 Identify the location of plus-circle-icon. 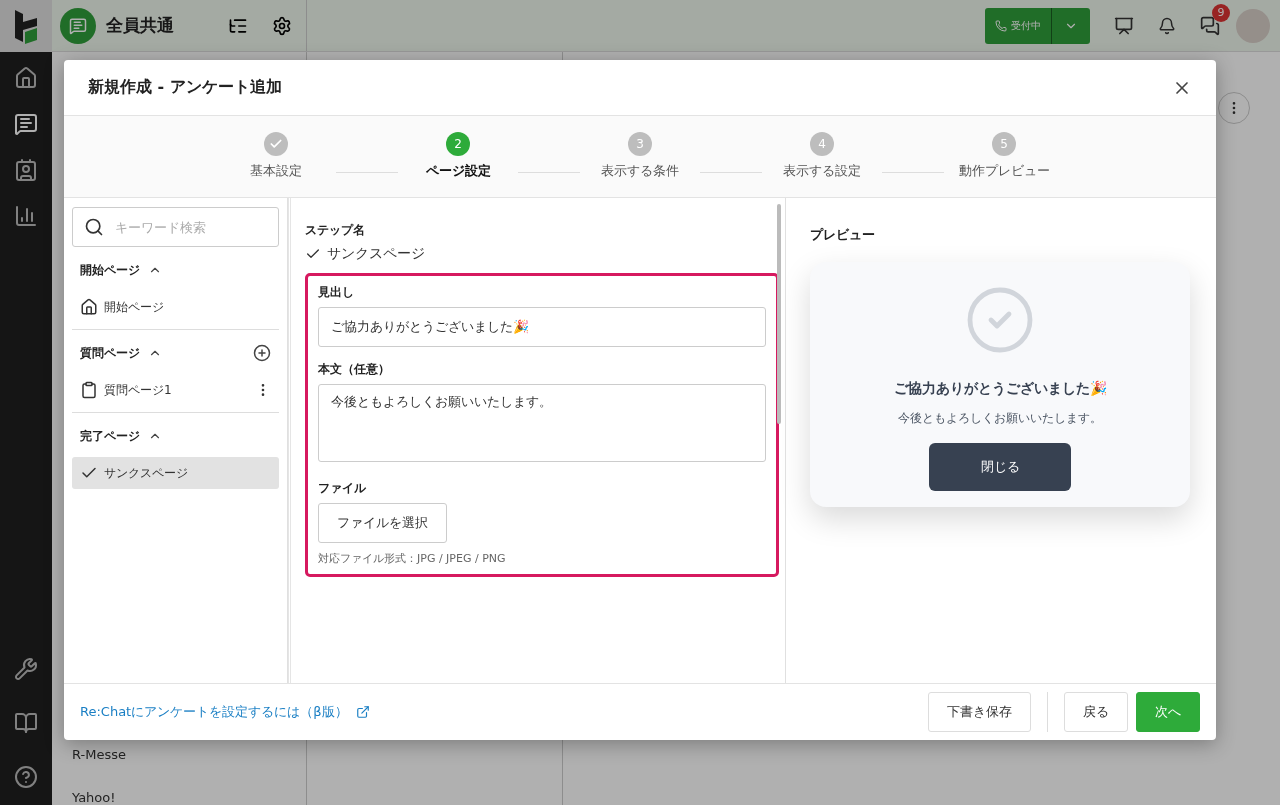
(262, 353).